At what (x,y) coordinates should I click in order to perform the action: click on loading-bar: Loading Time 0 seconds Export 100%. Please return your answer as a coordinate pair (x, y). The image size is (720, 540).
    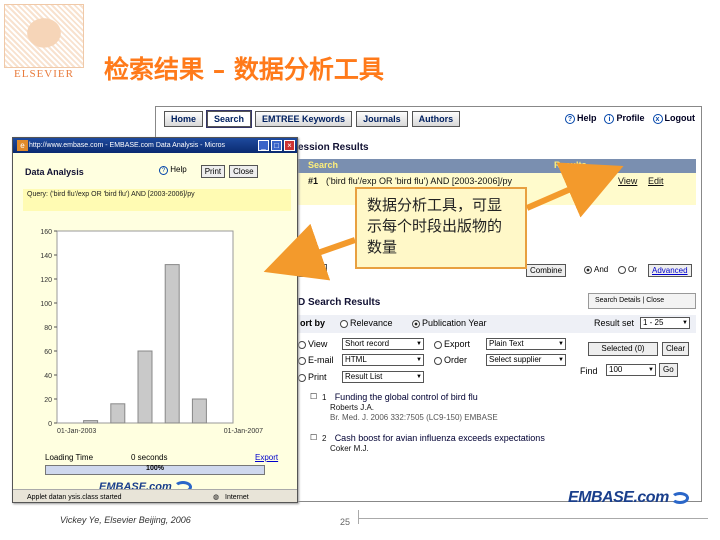
    Looking at the image, I should click on (158, 462).